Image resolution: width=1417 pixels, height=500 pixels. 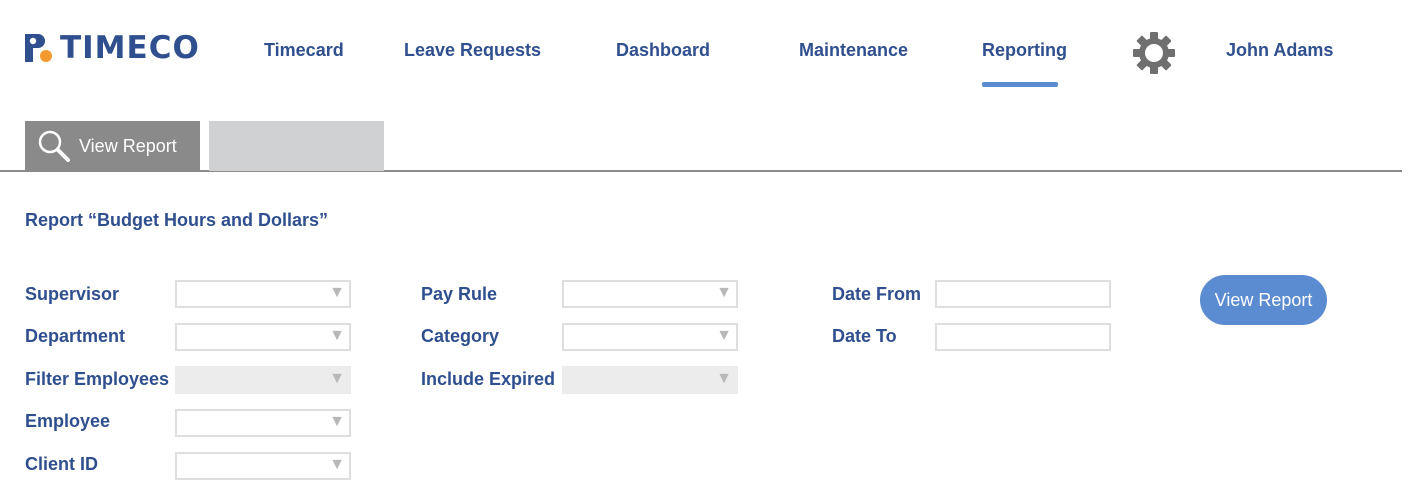 I want to click on tab-view-report: View Report, so click(x=112, y=146).